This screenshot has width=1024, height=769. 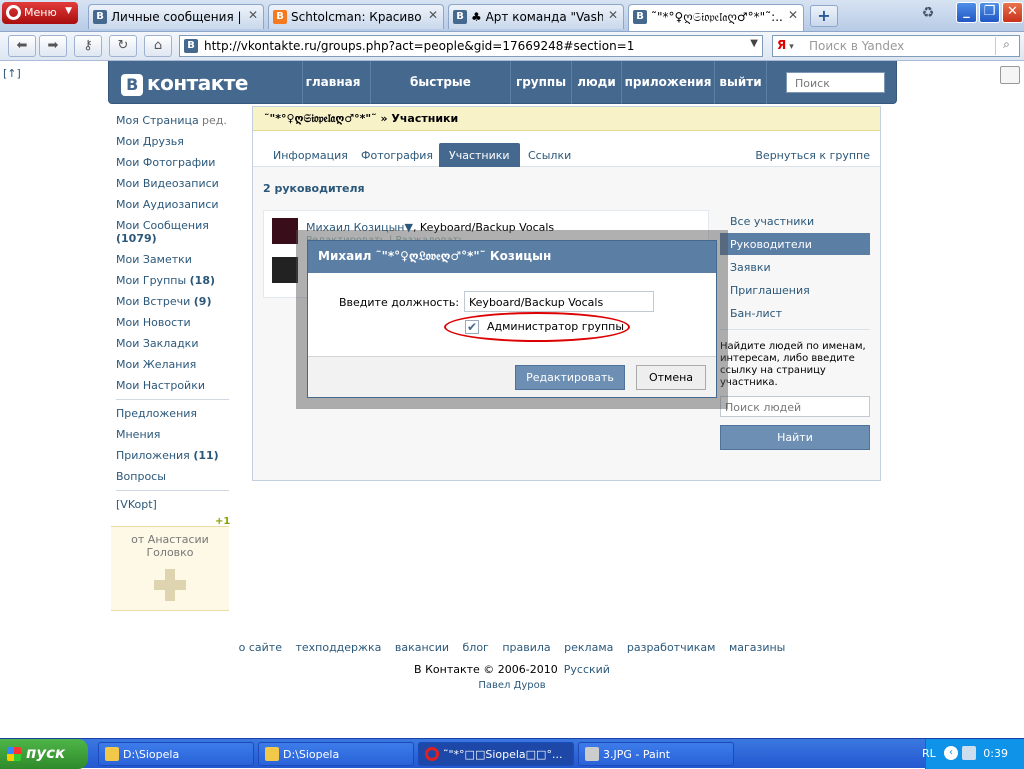 I want to click on restore-button: ❐, so click(x=989, y=12).